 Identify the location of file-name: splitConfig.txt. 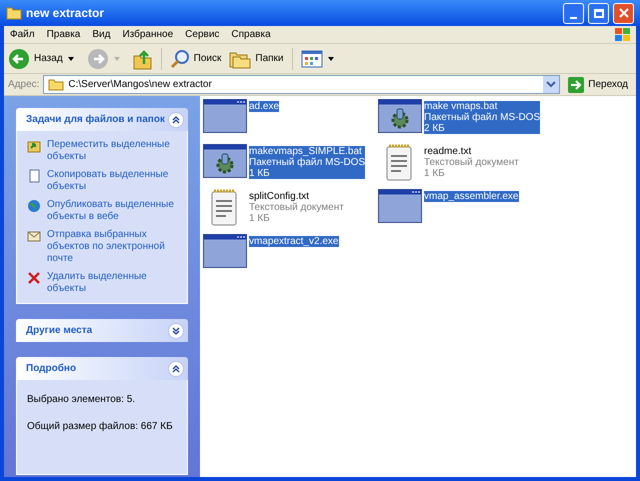
(279, 196).